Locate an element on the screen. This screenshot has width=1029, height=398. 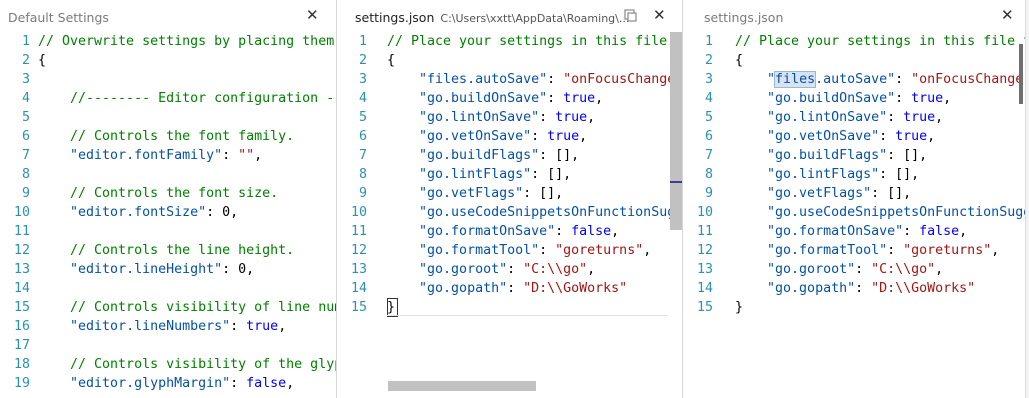
tab-title: settings.json is located at coordinates (743, 17).